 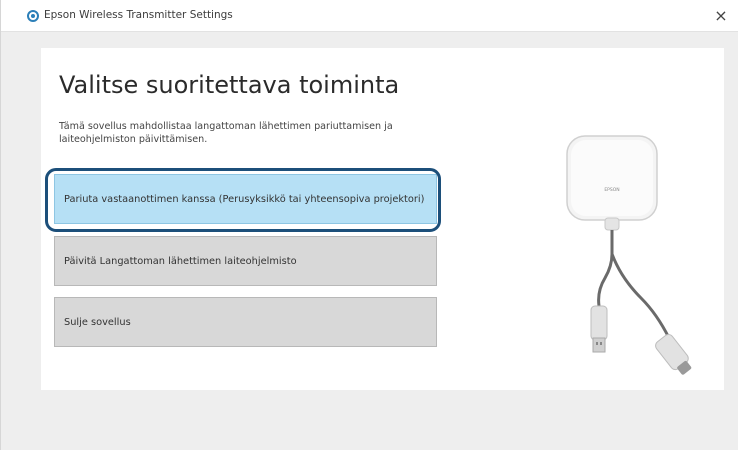 I want to click on brand-label: EPSON, so click(x=611, y=190).